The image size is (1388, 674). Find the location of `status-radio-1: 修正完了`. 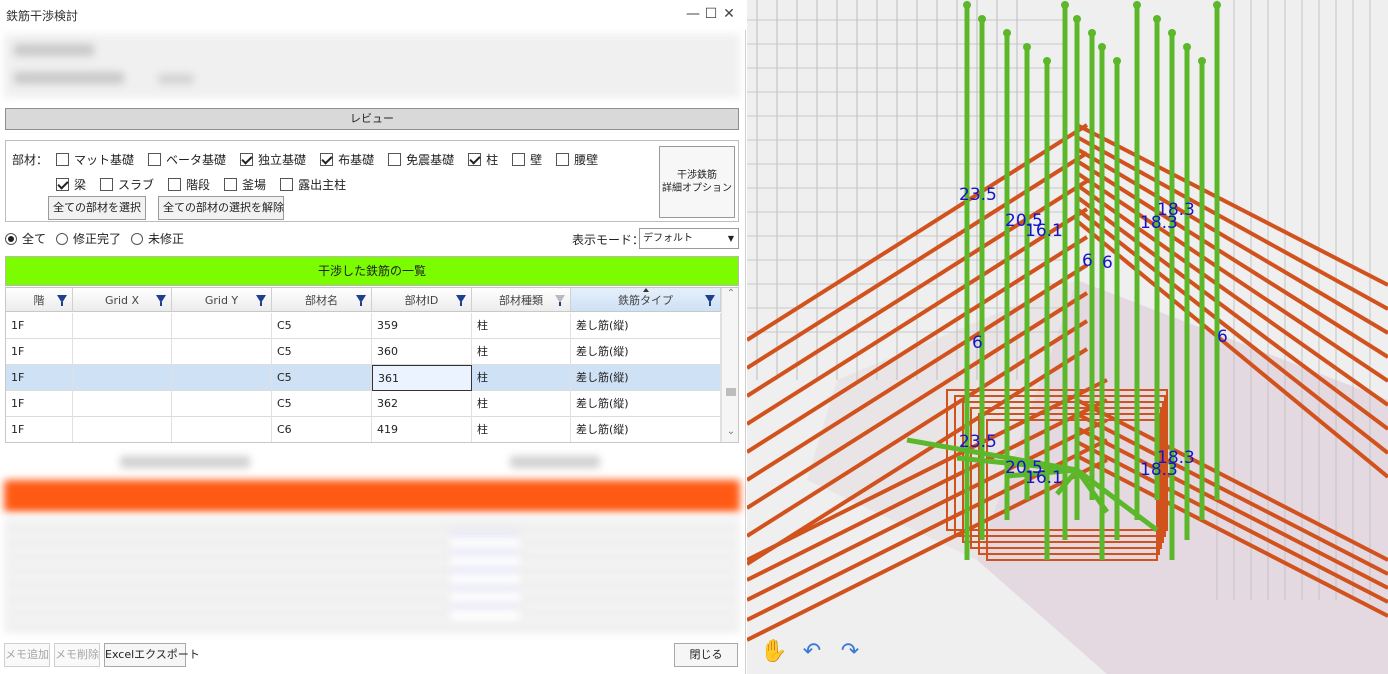

status-radio-1: 修正完了 is located at coordinates (88, 238).